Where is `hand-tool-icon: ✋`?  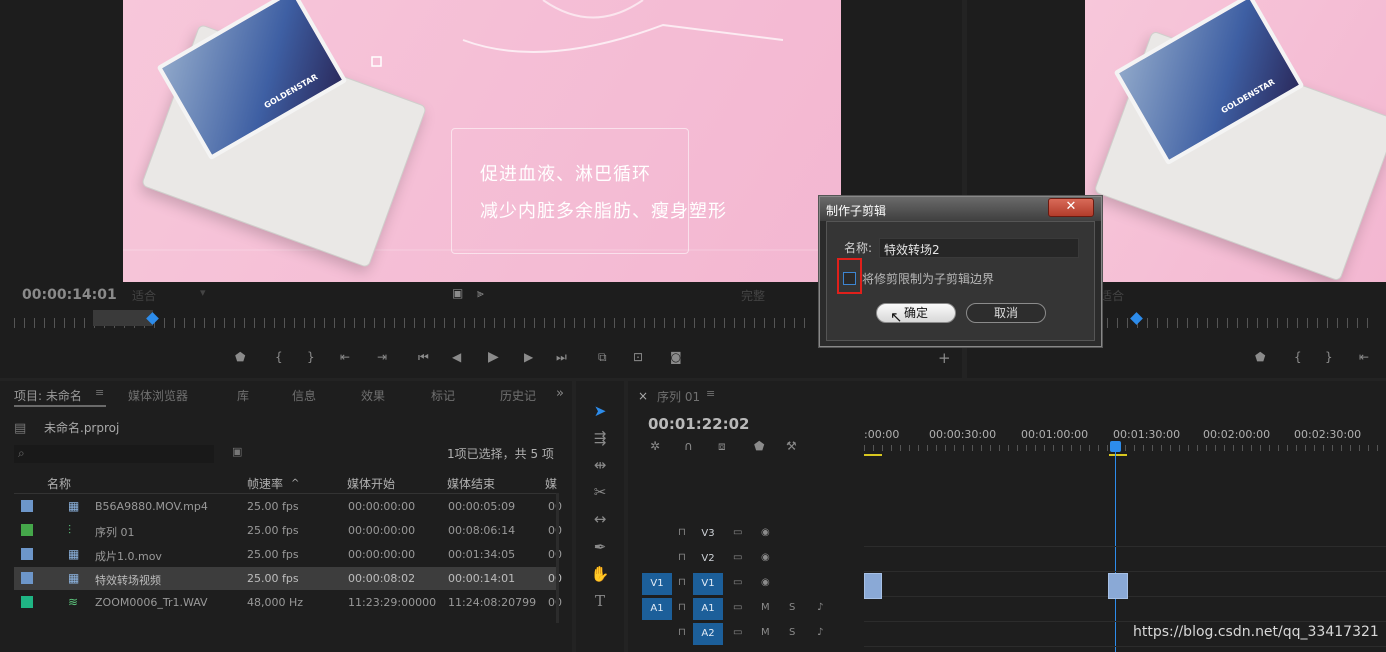 hand-tool-icon: ✋ is located at coordinates (600, 574).